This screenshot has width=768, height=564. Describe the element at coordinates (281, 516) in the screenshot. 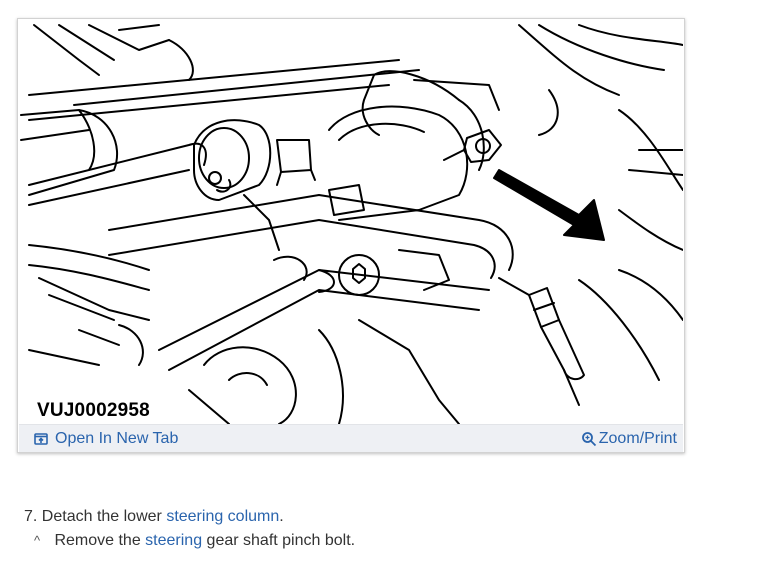

I see `step-text-suffix: .` at that location.